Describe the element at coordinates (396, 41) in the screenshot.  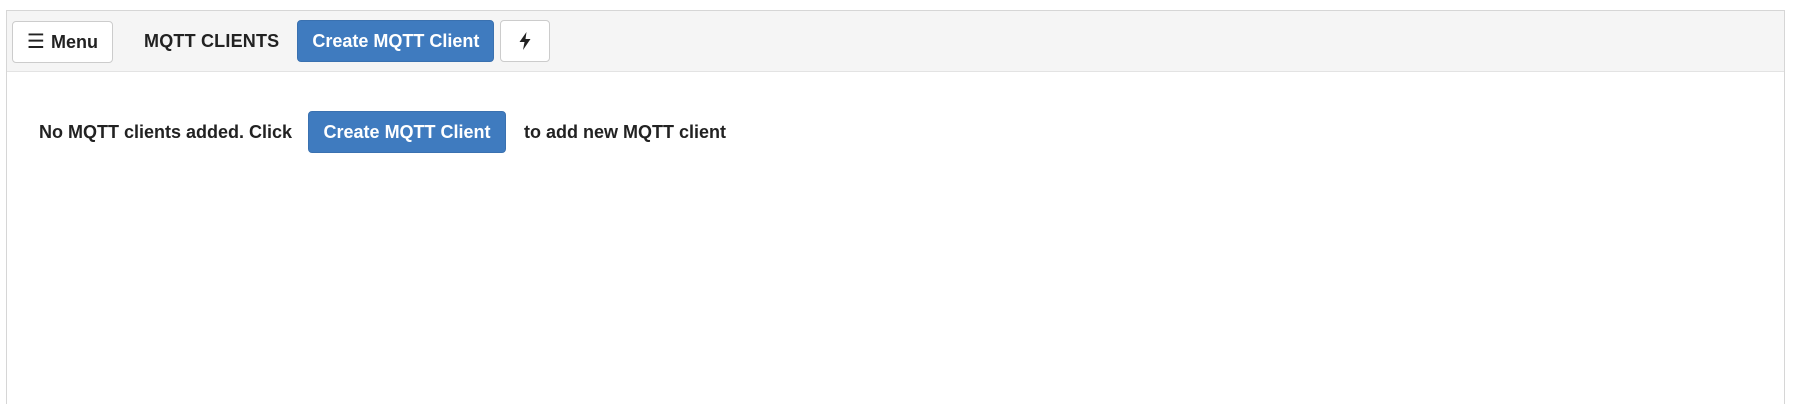
I see `create-mqtt-client-button: Create MQTT Client` at that location.